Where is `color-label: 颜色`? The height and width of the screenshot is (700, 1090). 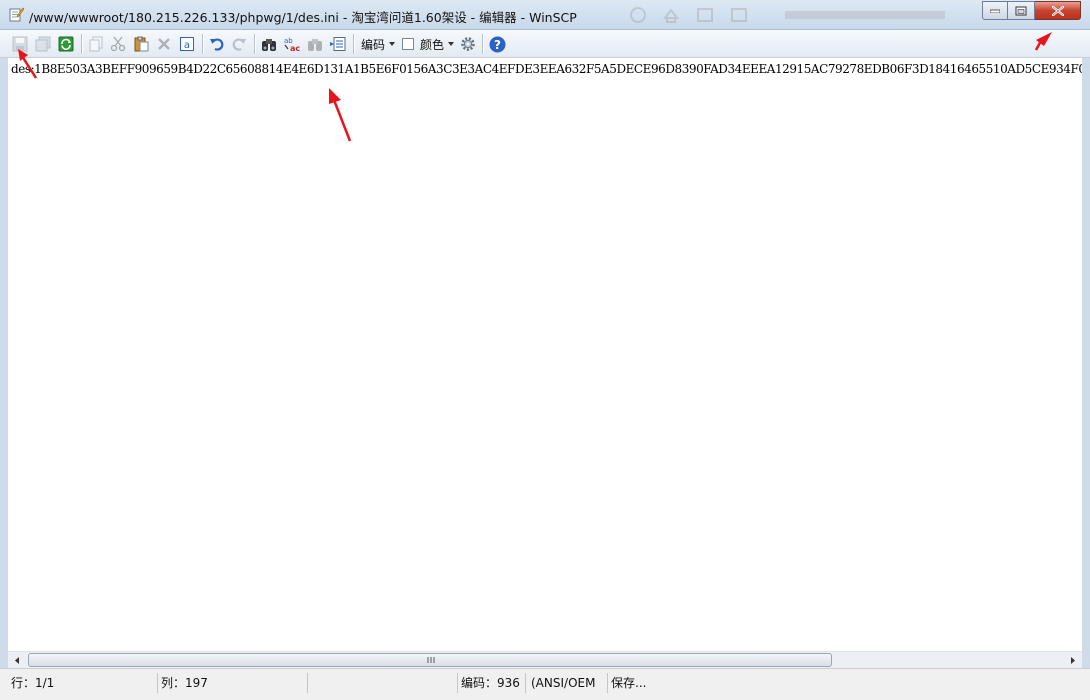 color-label: 颜色 is located at coordinates (432, 44).